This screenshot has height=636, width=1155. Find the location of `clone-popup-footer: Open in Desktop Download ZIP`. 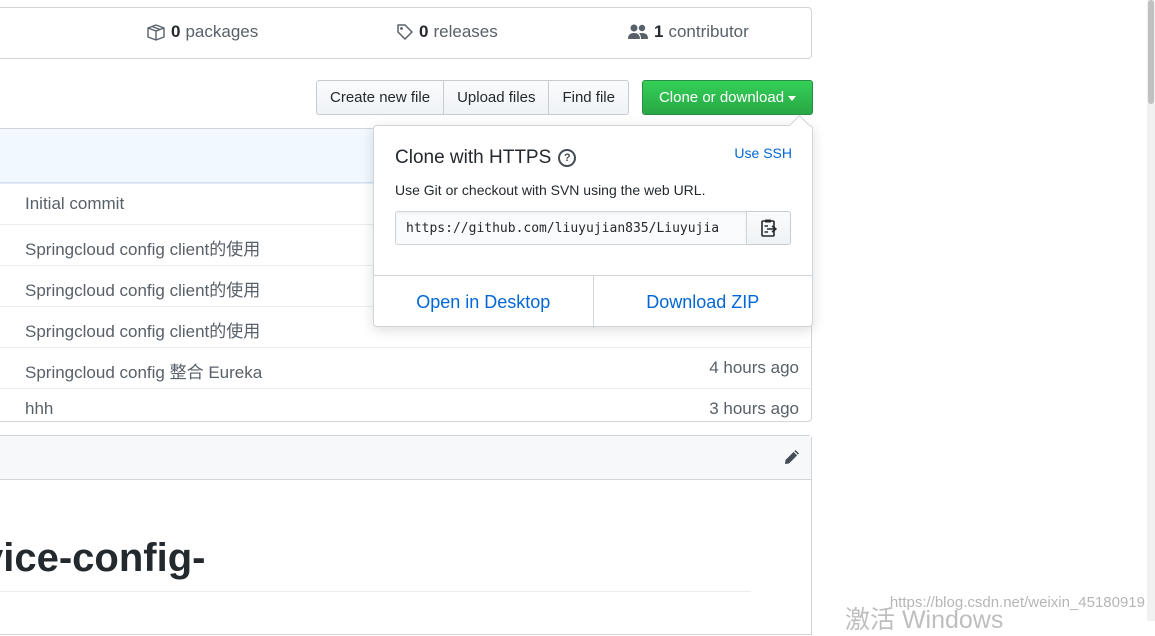

clone-popup-footer: Open in Desktop Download ZIP is located at coordinates (593, 301).